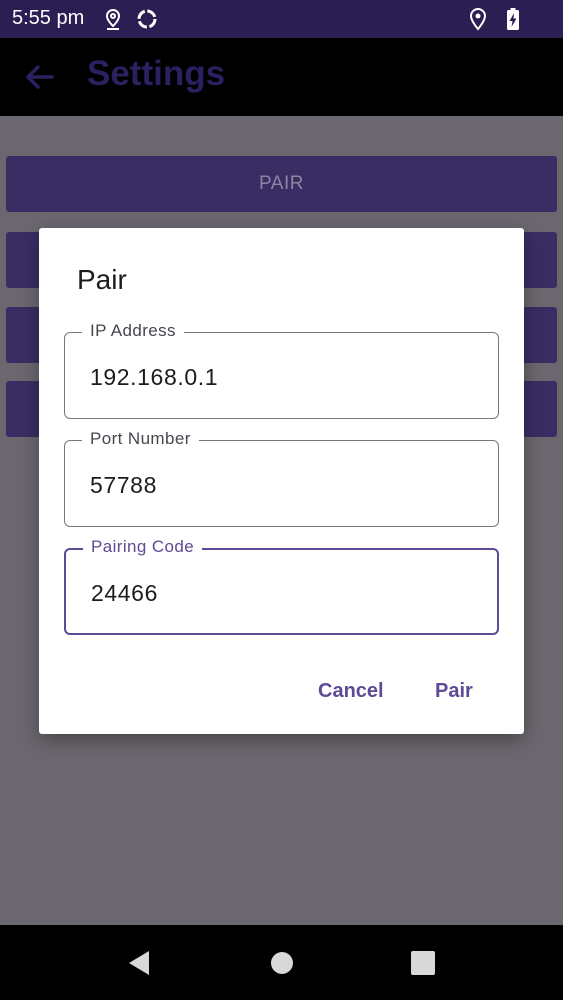 Image resolution: width=563 pixels, height=1000 pixels. Describe the element at coordinates (281, 184) in the screenshot. I see `pair-button: PAIR` at that location.